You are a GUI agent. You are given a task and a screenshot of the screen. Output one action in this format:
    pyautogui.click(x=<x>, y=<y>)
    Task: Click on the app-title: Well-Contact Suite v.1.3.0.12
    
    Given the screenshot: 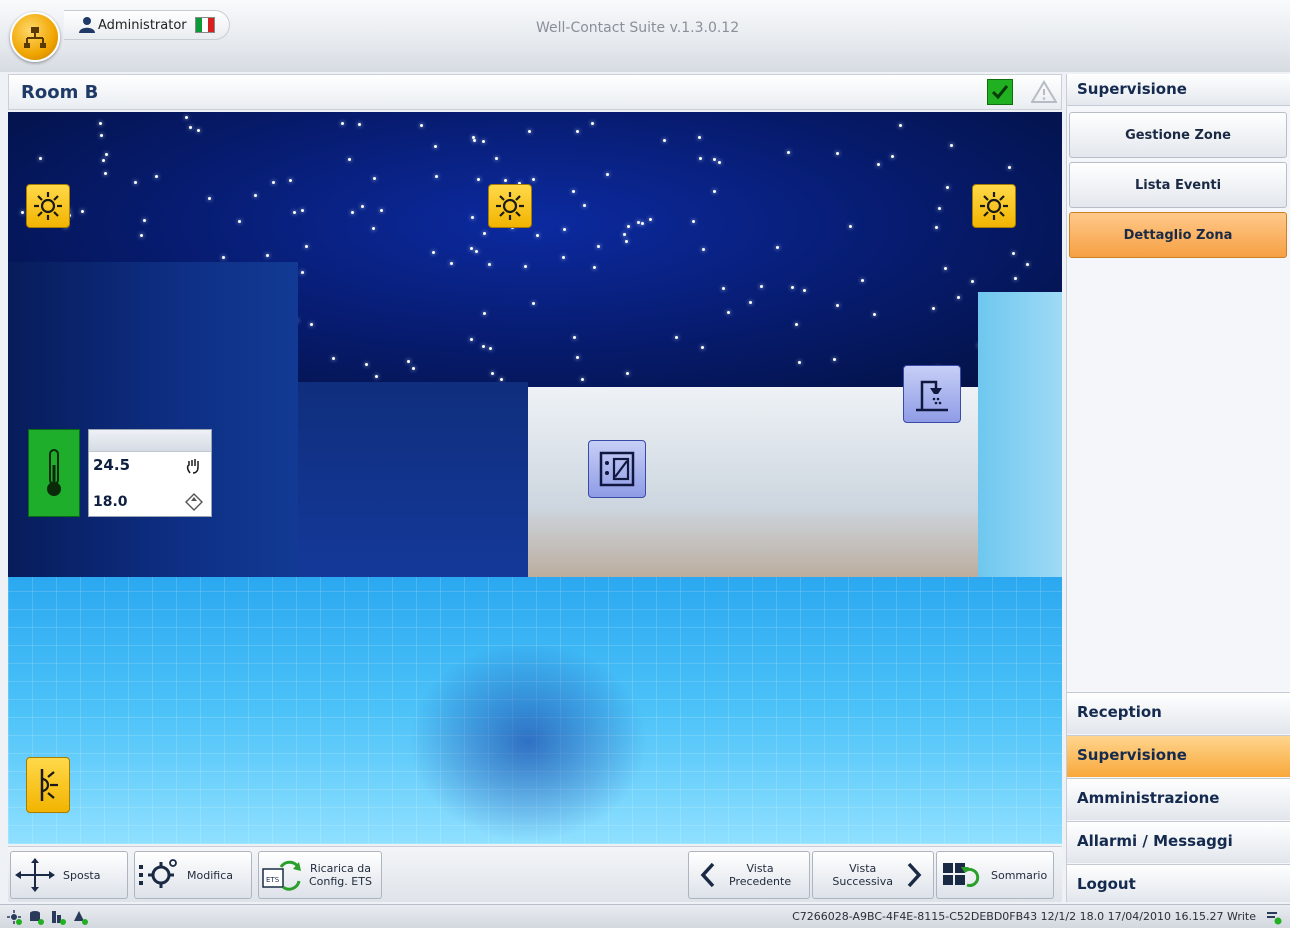 What is the action you would take?
    pyautogui.click(x=638, y=28)
    